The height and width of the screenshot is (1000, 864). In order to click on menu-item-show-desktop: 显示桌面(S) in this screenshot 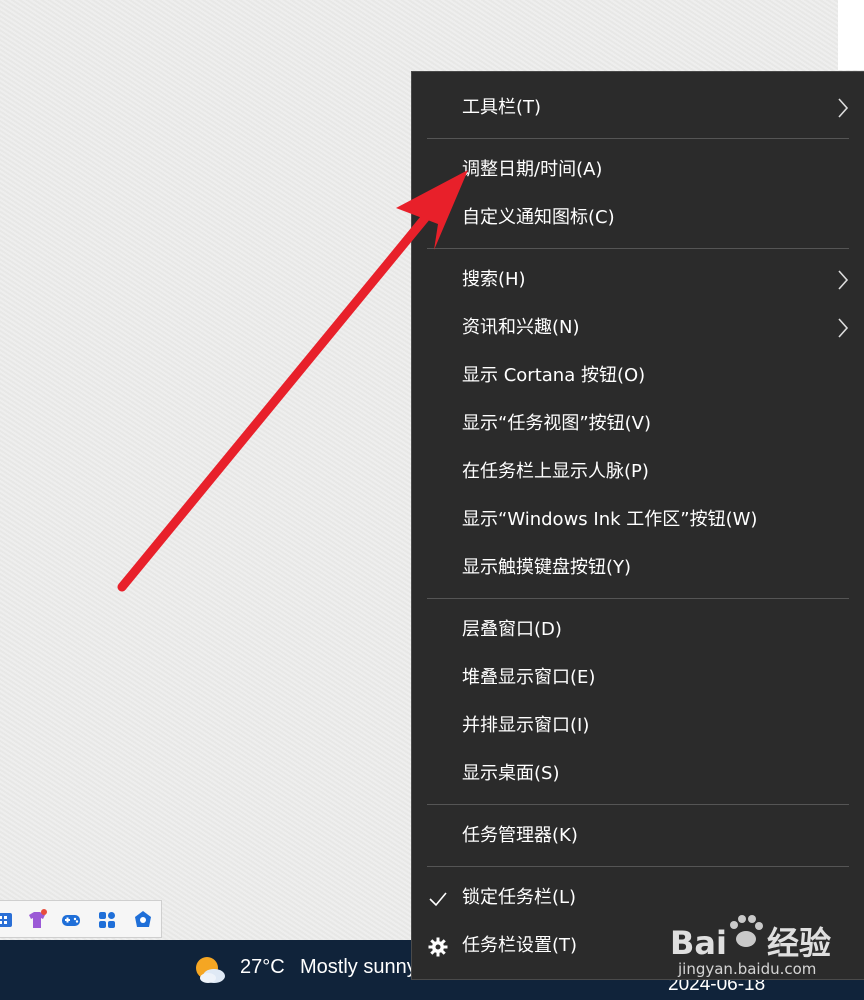, I will do `click(638, 774)`.